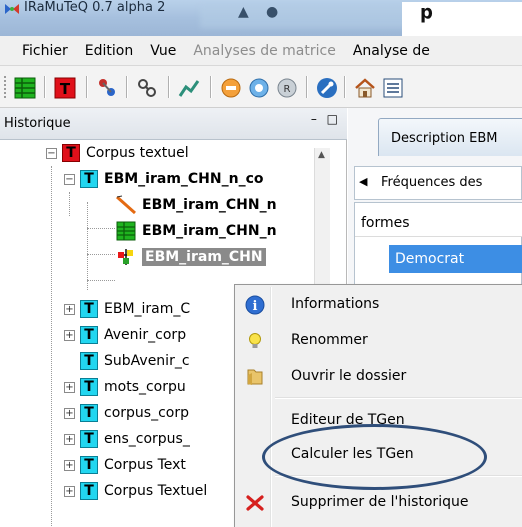 The width and height of the screenshot is (522, 527). I want to click on blurred-title-glyph: ●, so click(272, 12).